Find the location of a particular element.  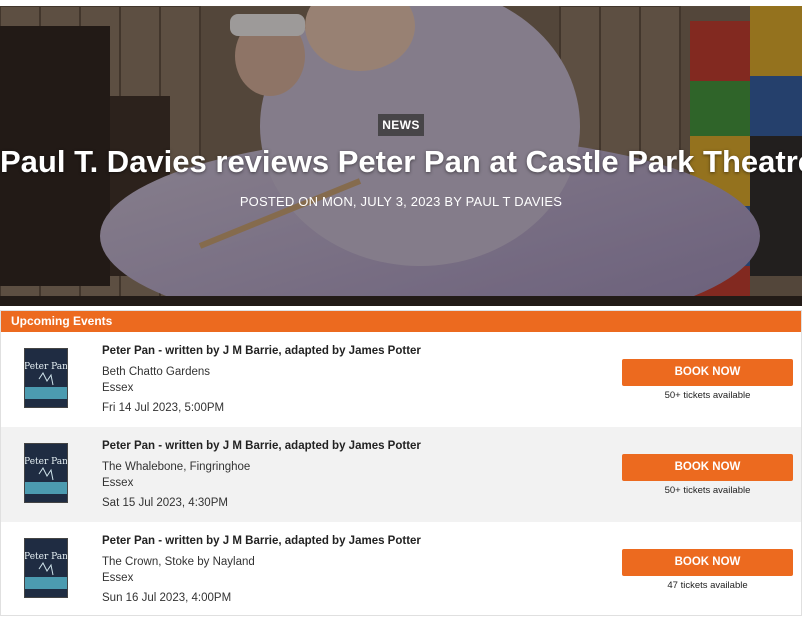

event-venue: Beth Chatto Gardens is located at coordinates (156, 372).